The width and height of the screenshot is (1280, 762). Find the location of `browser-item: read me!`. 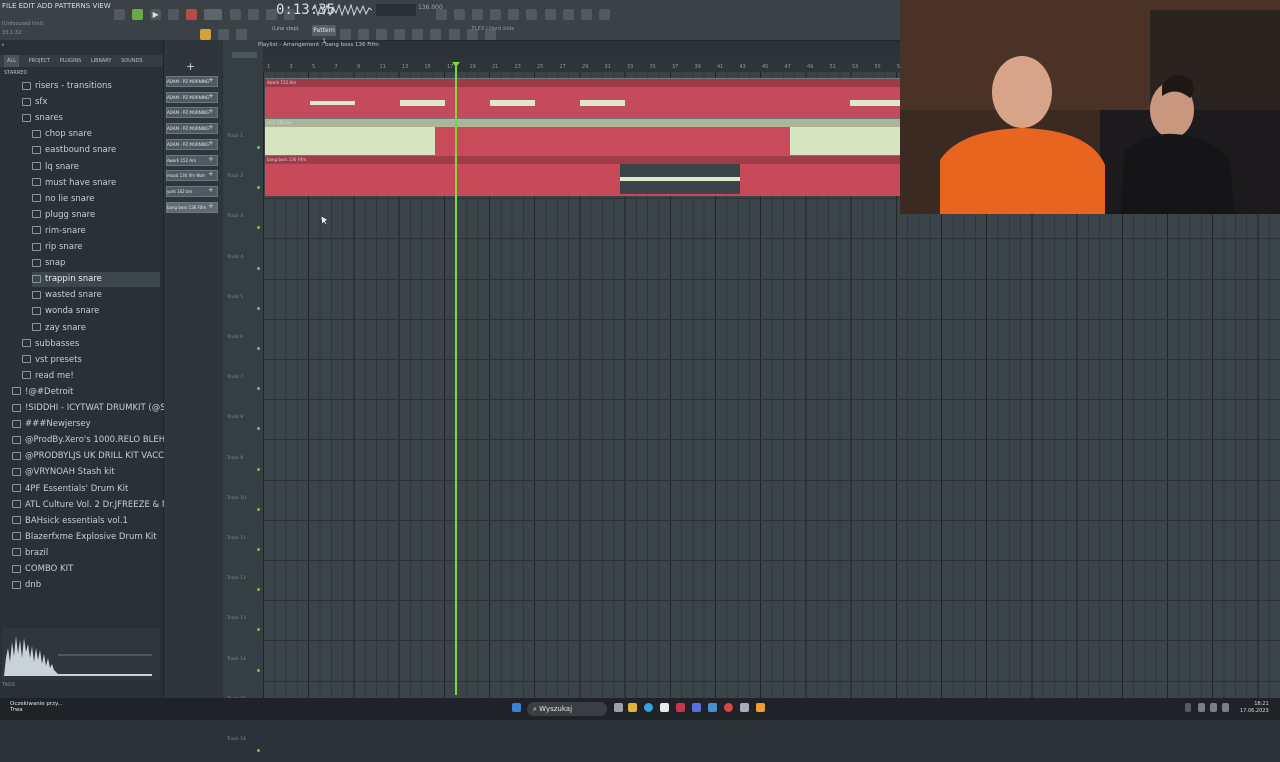

browser-item: read me! is located at coordinates (91, 376).